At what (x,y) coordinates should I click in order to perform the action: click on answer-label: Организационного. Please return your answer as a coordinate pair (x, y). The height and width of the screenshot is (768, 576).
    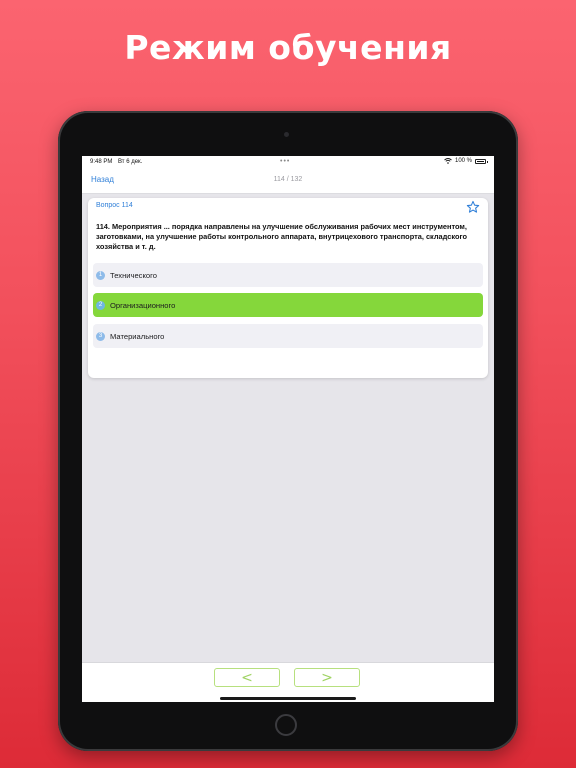
    Looking at the image, I should click on (143, 305).